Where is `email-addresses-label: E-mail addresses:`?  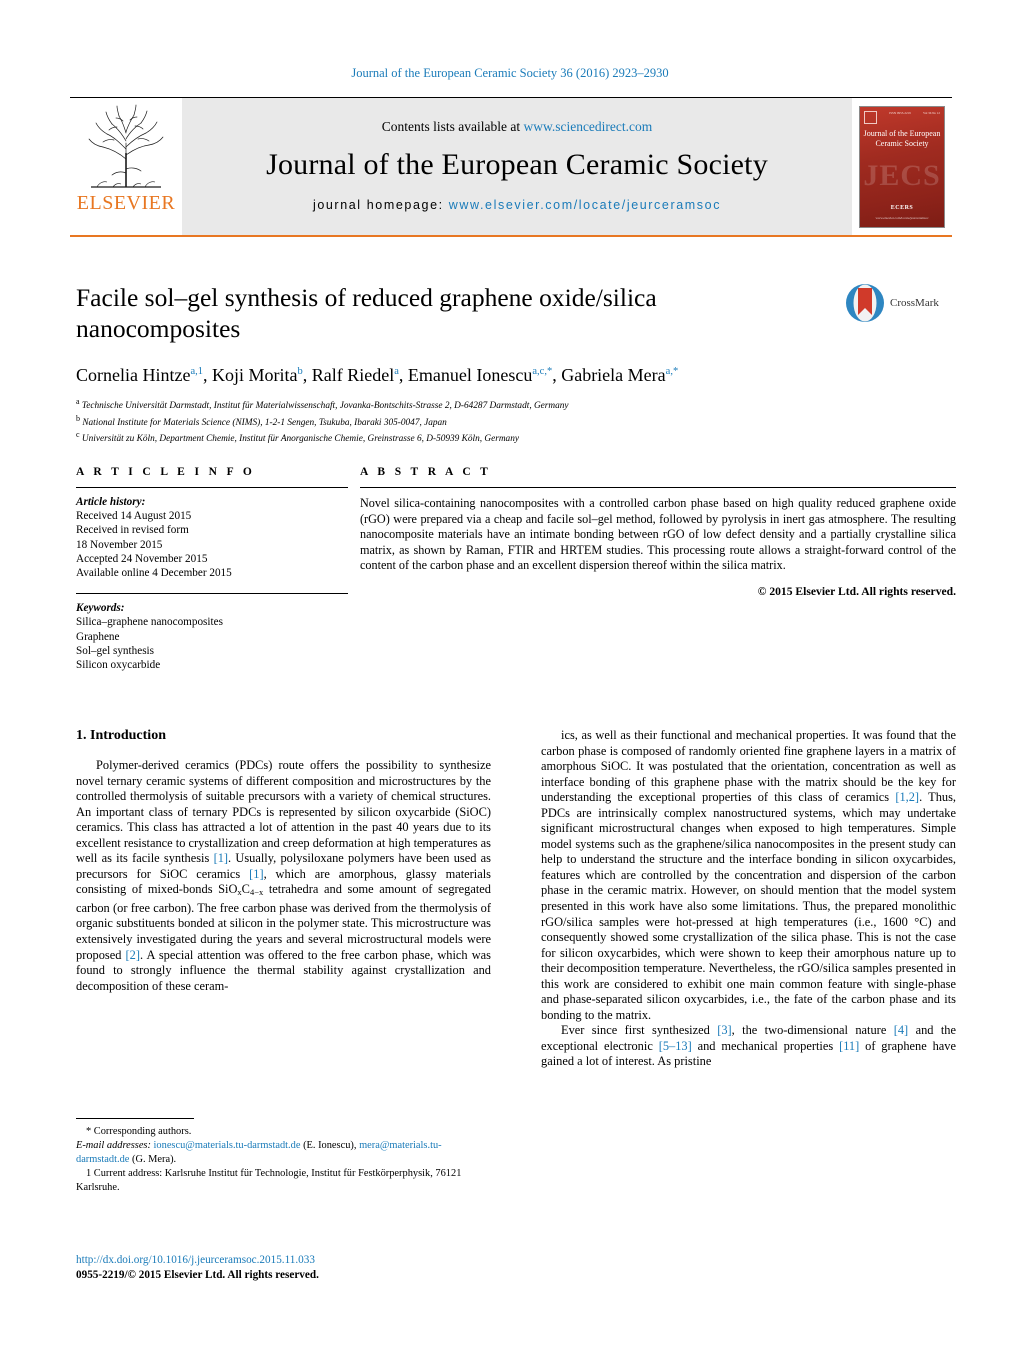 email-addresses-label: E-mail addresses: is located at coordinates (113, 1146).